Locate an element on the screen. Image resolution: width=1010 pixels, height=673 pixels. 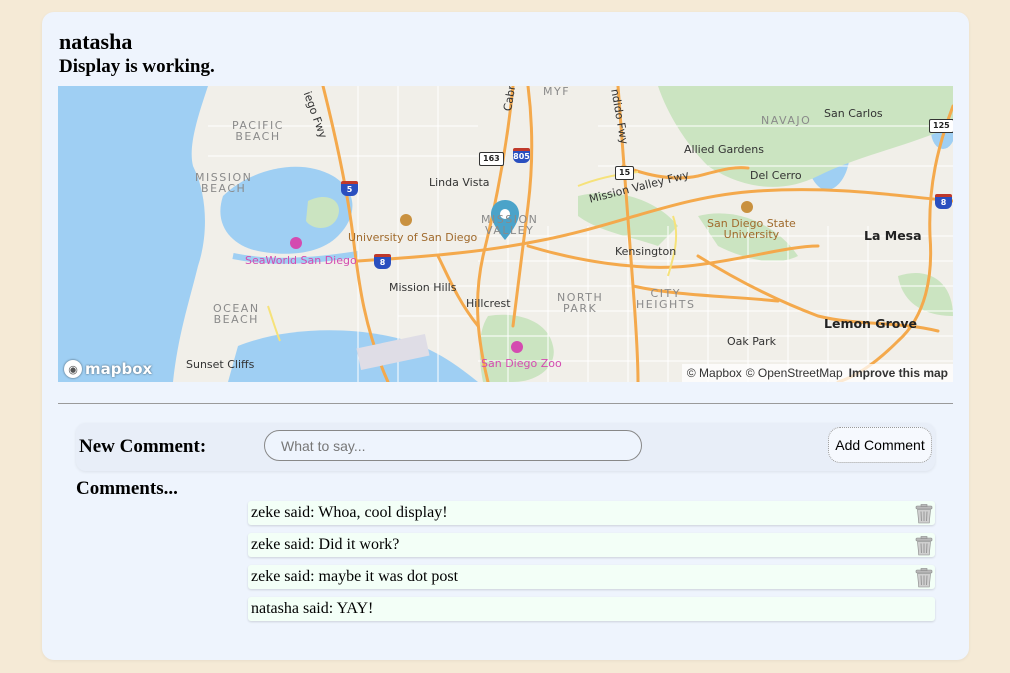
map-label-pacific-beach: PACIFIC BEACH is located at coordinates (258, 131).